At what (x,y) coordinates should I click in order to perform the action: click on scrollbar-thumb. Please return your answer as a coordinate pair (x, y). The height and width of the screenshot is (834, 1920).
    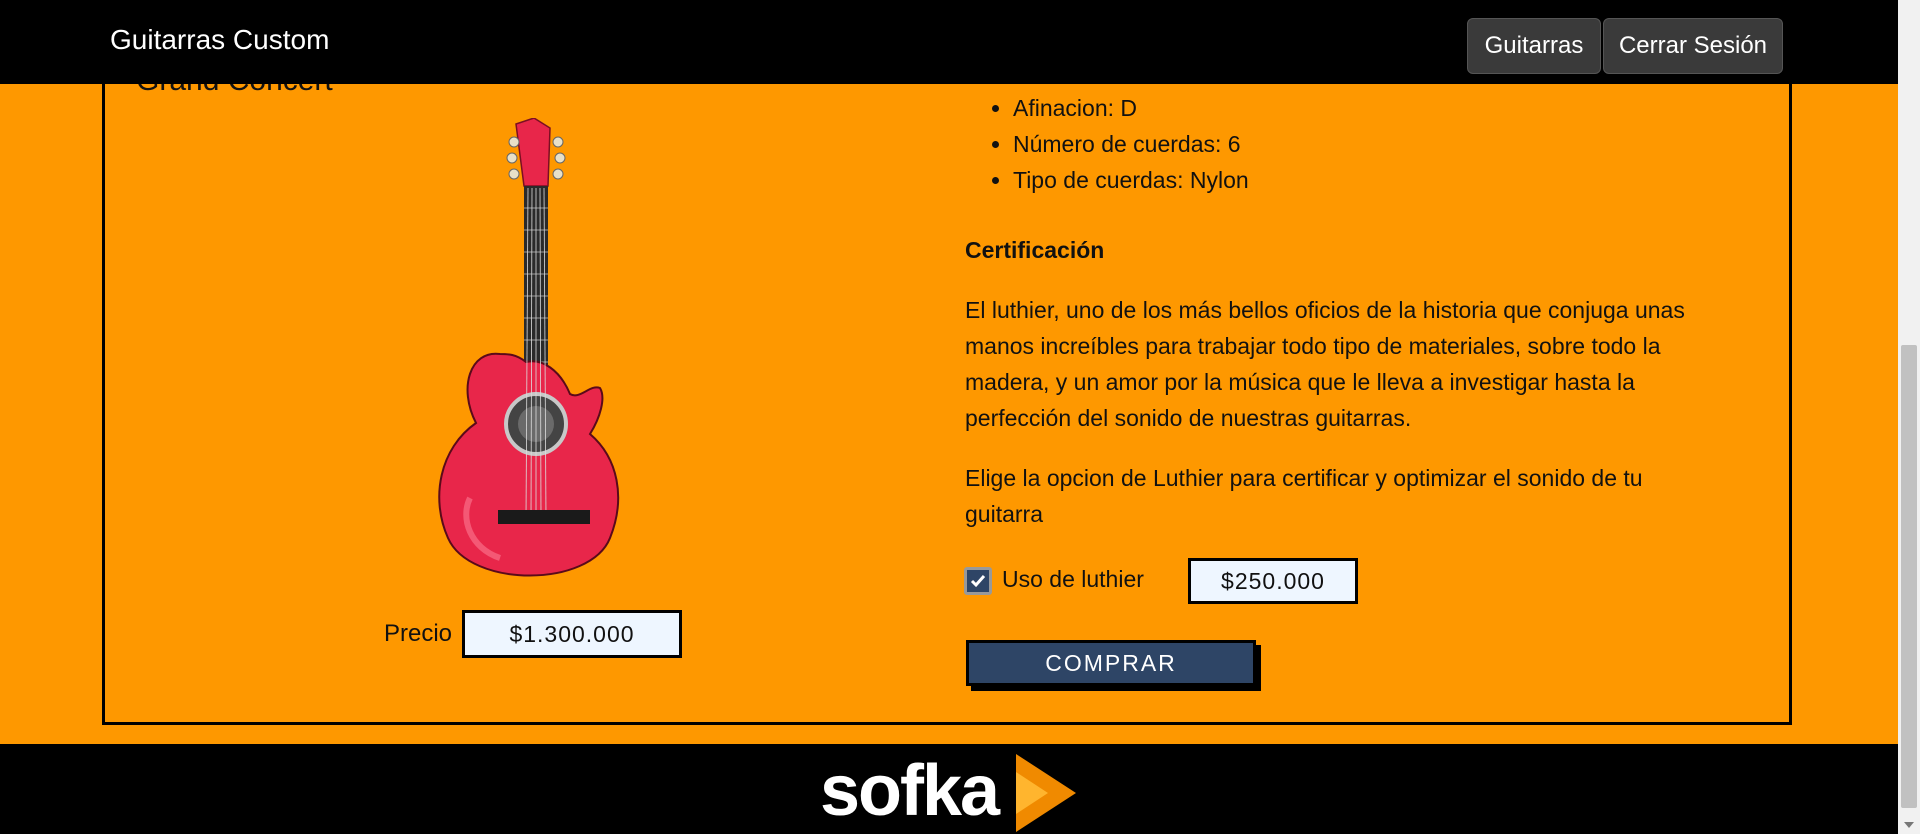
    Looking at the image, I should click on (1909, 576).